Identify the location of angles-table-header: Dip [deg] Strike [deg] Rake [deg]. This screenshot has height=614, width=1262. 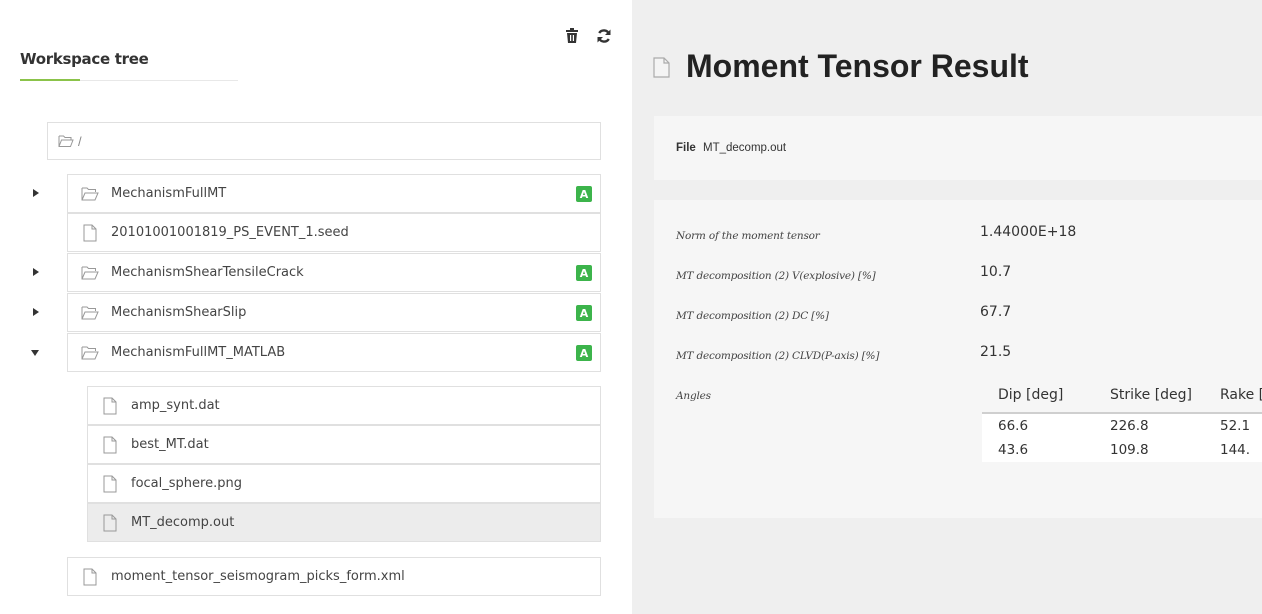
(1122, 397).